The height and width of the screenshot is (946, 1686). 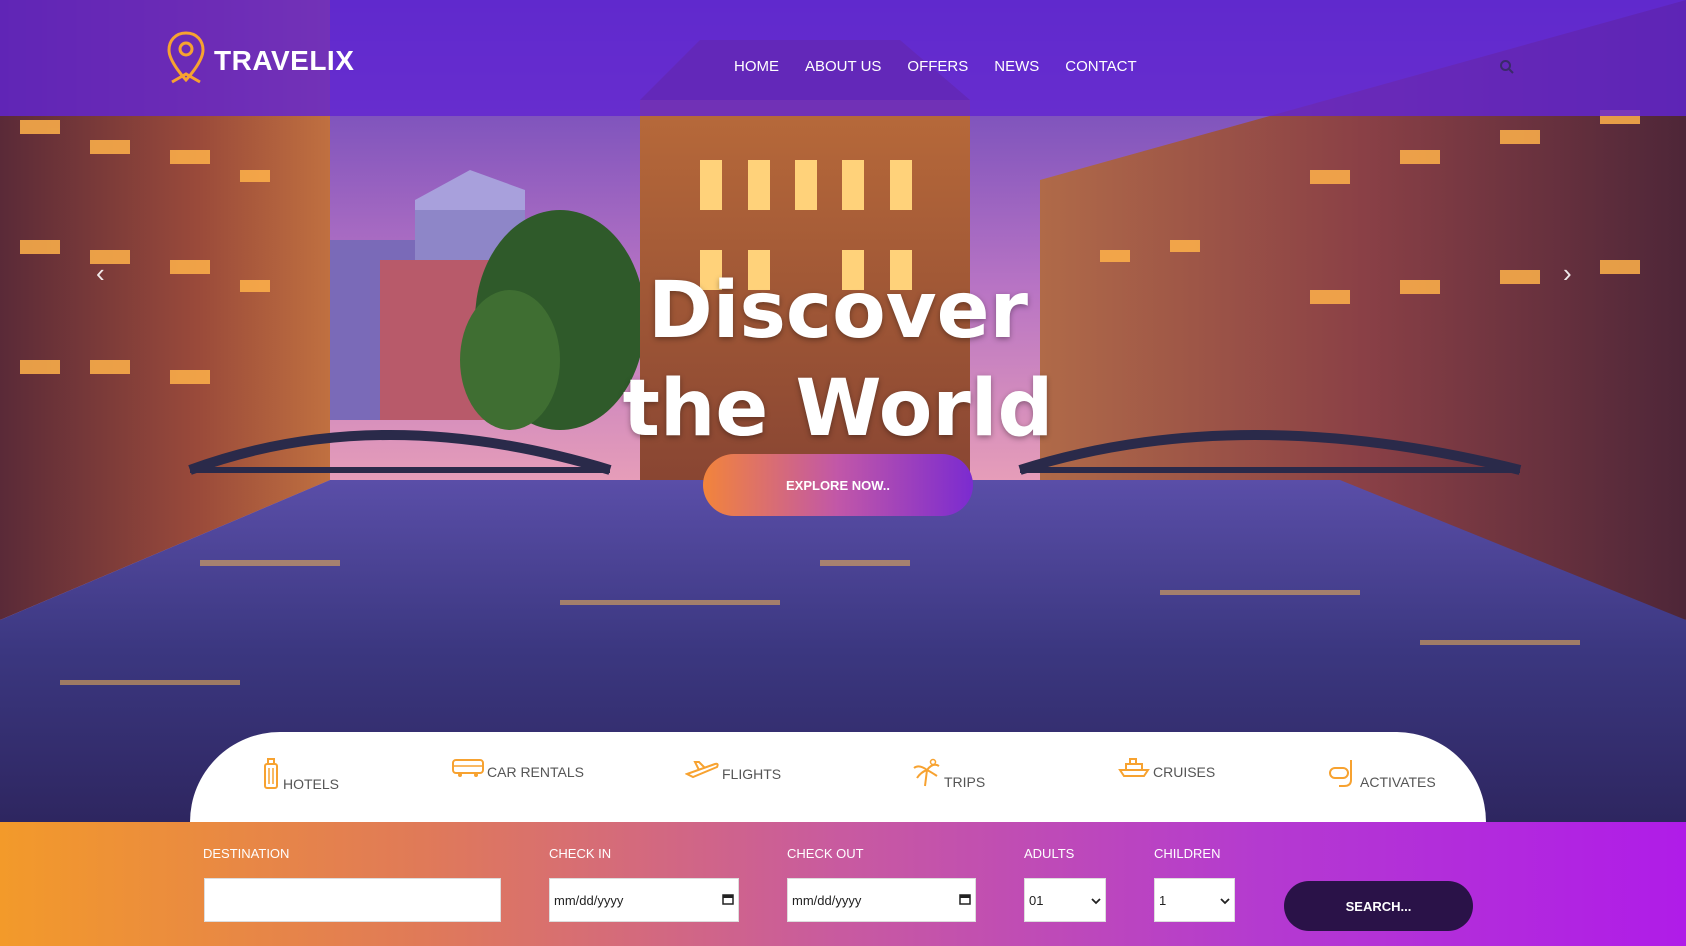 I want to click on children-select: 1, so click(x=1194, y=900).